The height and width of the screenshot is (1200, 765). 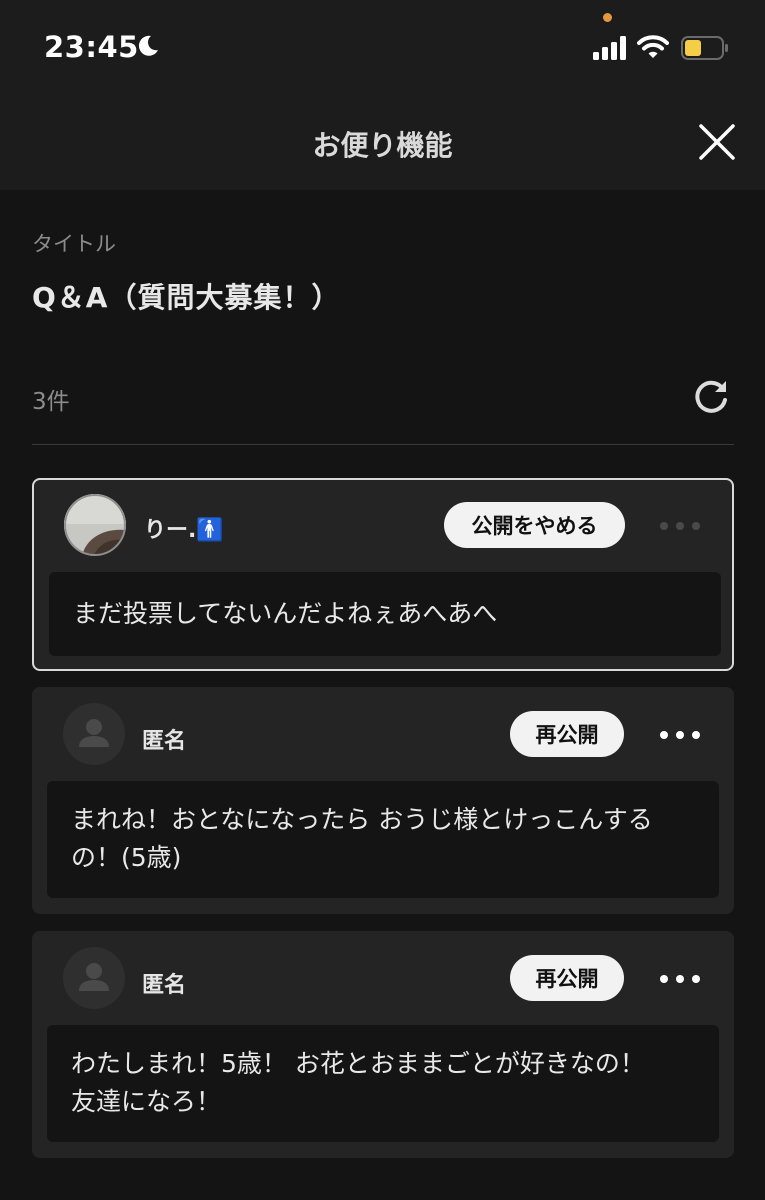 What do you see at coordinates (609, 48) in the screenshot?
I see `cellular-signal-icon` at bounding box center [609, 48].